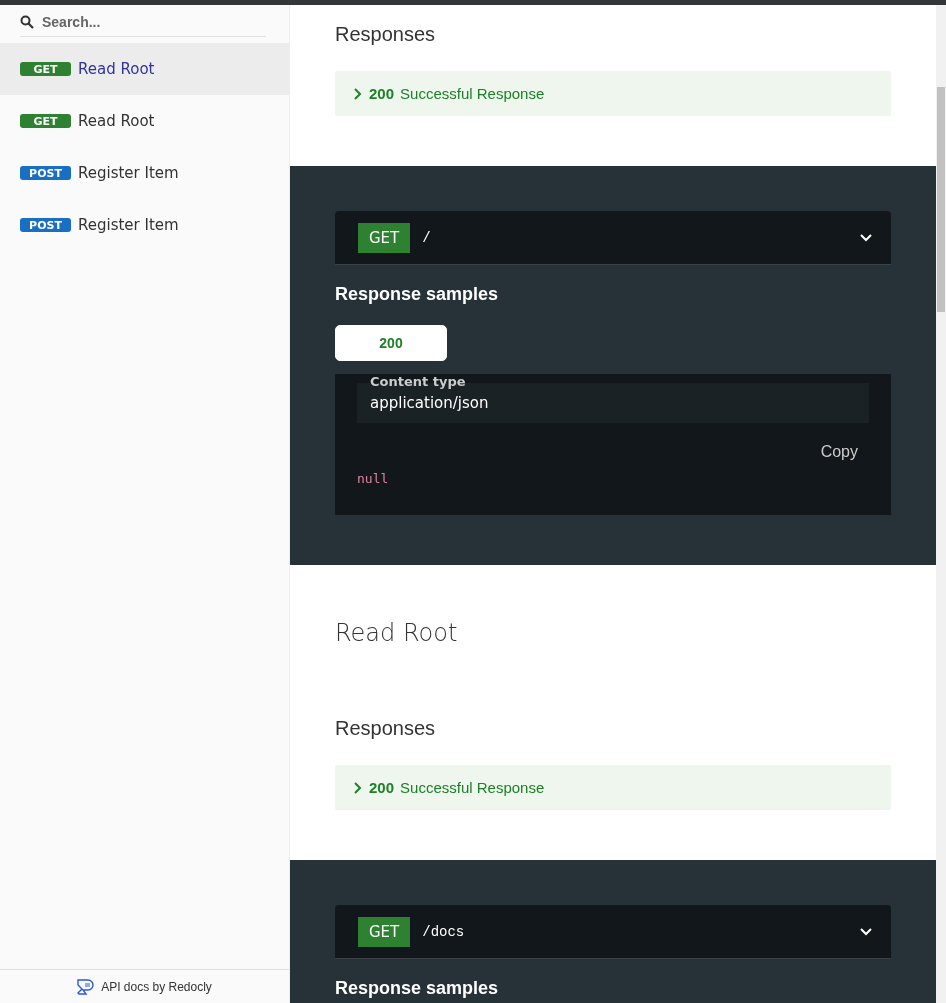 The width and height of the screenshot is (946, 1003). What do you see at coordinates (391, 343) in the screenshot?
I see `status-tab: 200` at bounding box center [391, 343].